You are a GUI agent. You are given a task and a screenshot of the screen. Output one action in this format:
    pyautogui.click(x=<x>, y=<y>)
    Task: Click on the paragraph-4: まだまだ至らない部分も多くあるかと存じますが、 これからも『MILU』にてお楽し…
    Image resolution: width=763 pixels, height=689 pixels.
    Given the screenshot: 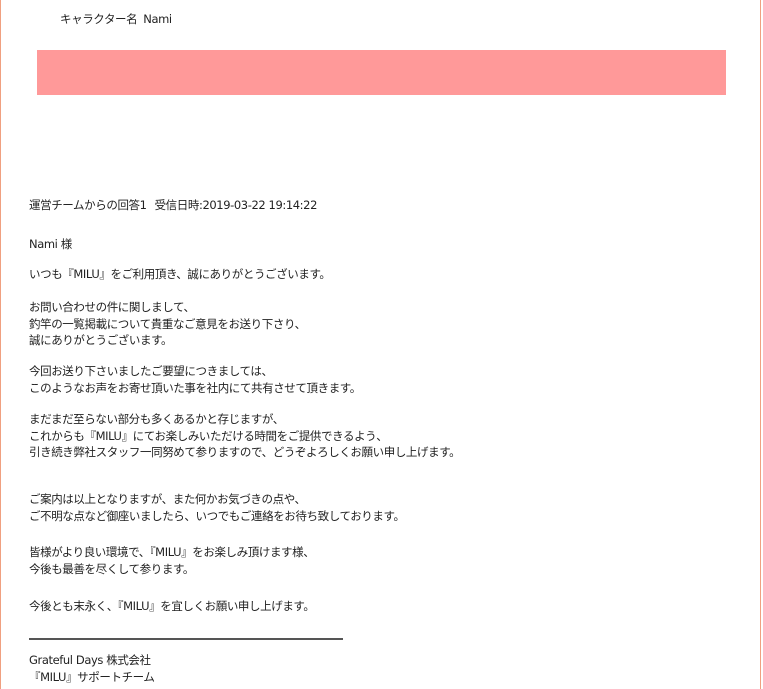 What is the action you would take?
    pyautogui.click(x=245, y=436)
    